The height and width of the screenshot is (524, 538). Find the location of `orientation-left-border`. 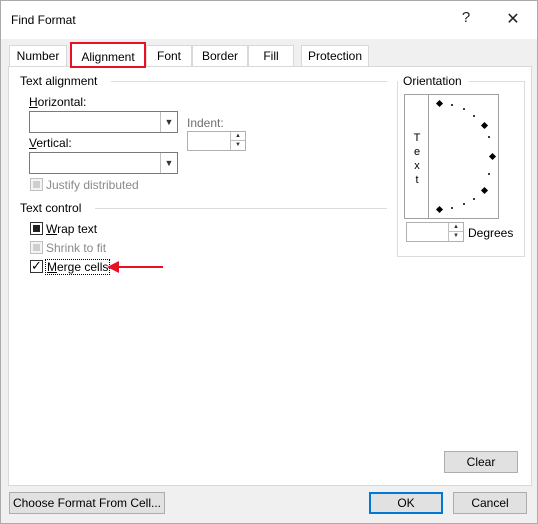

orientation-left-border is located at coordinates (397, 168).